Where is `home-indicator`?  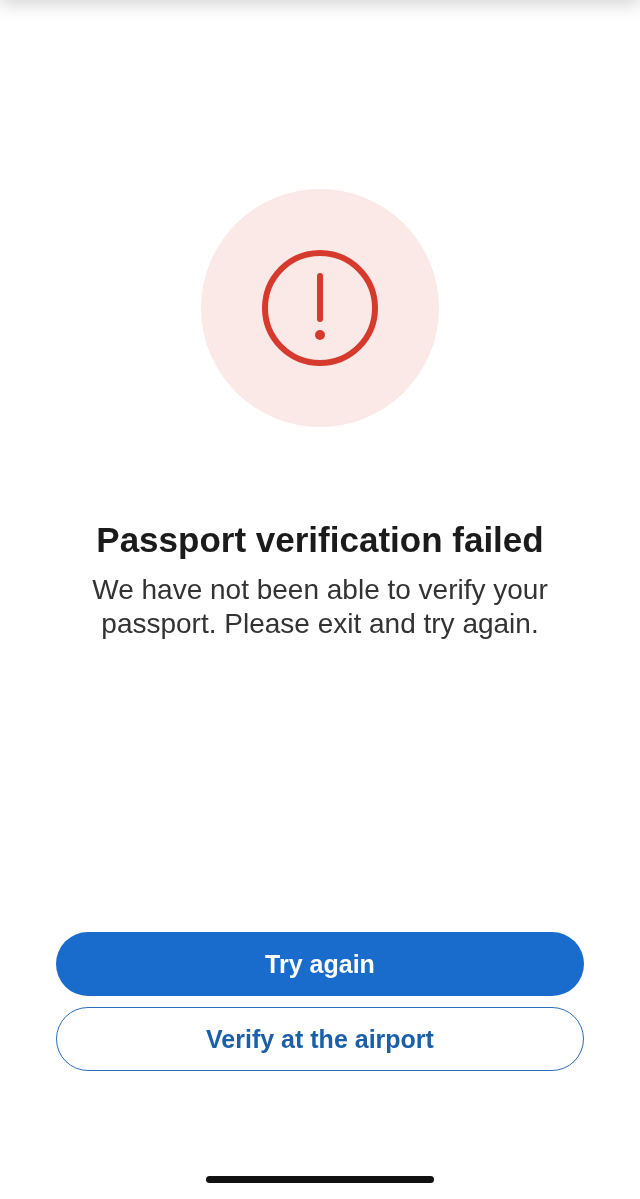
home-indicator is located at coordinates (320, 1179).